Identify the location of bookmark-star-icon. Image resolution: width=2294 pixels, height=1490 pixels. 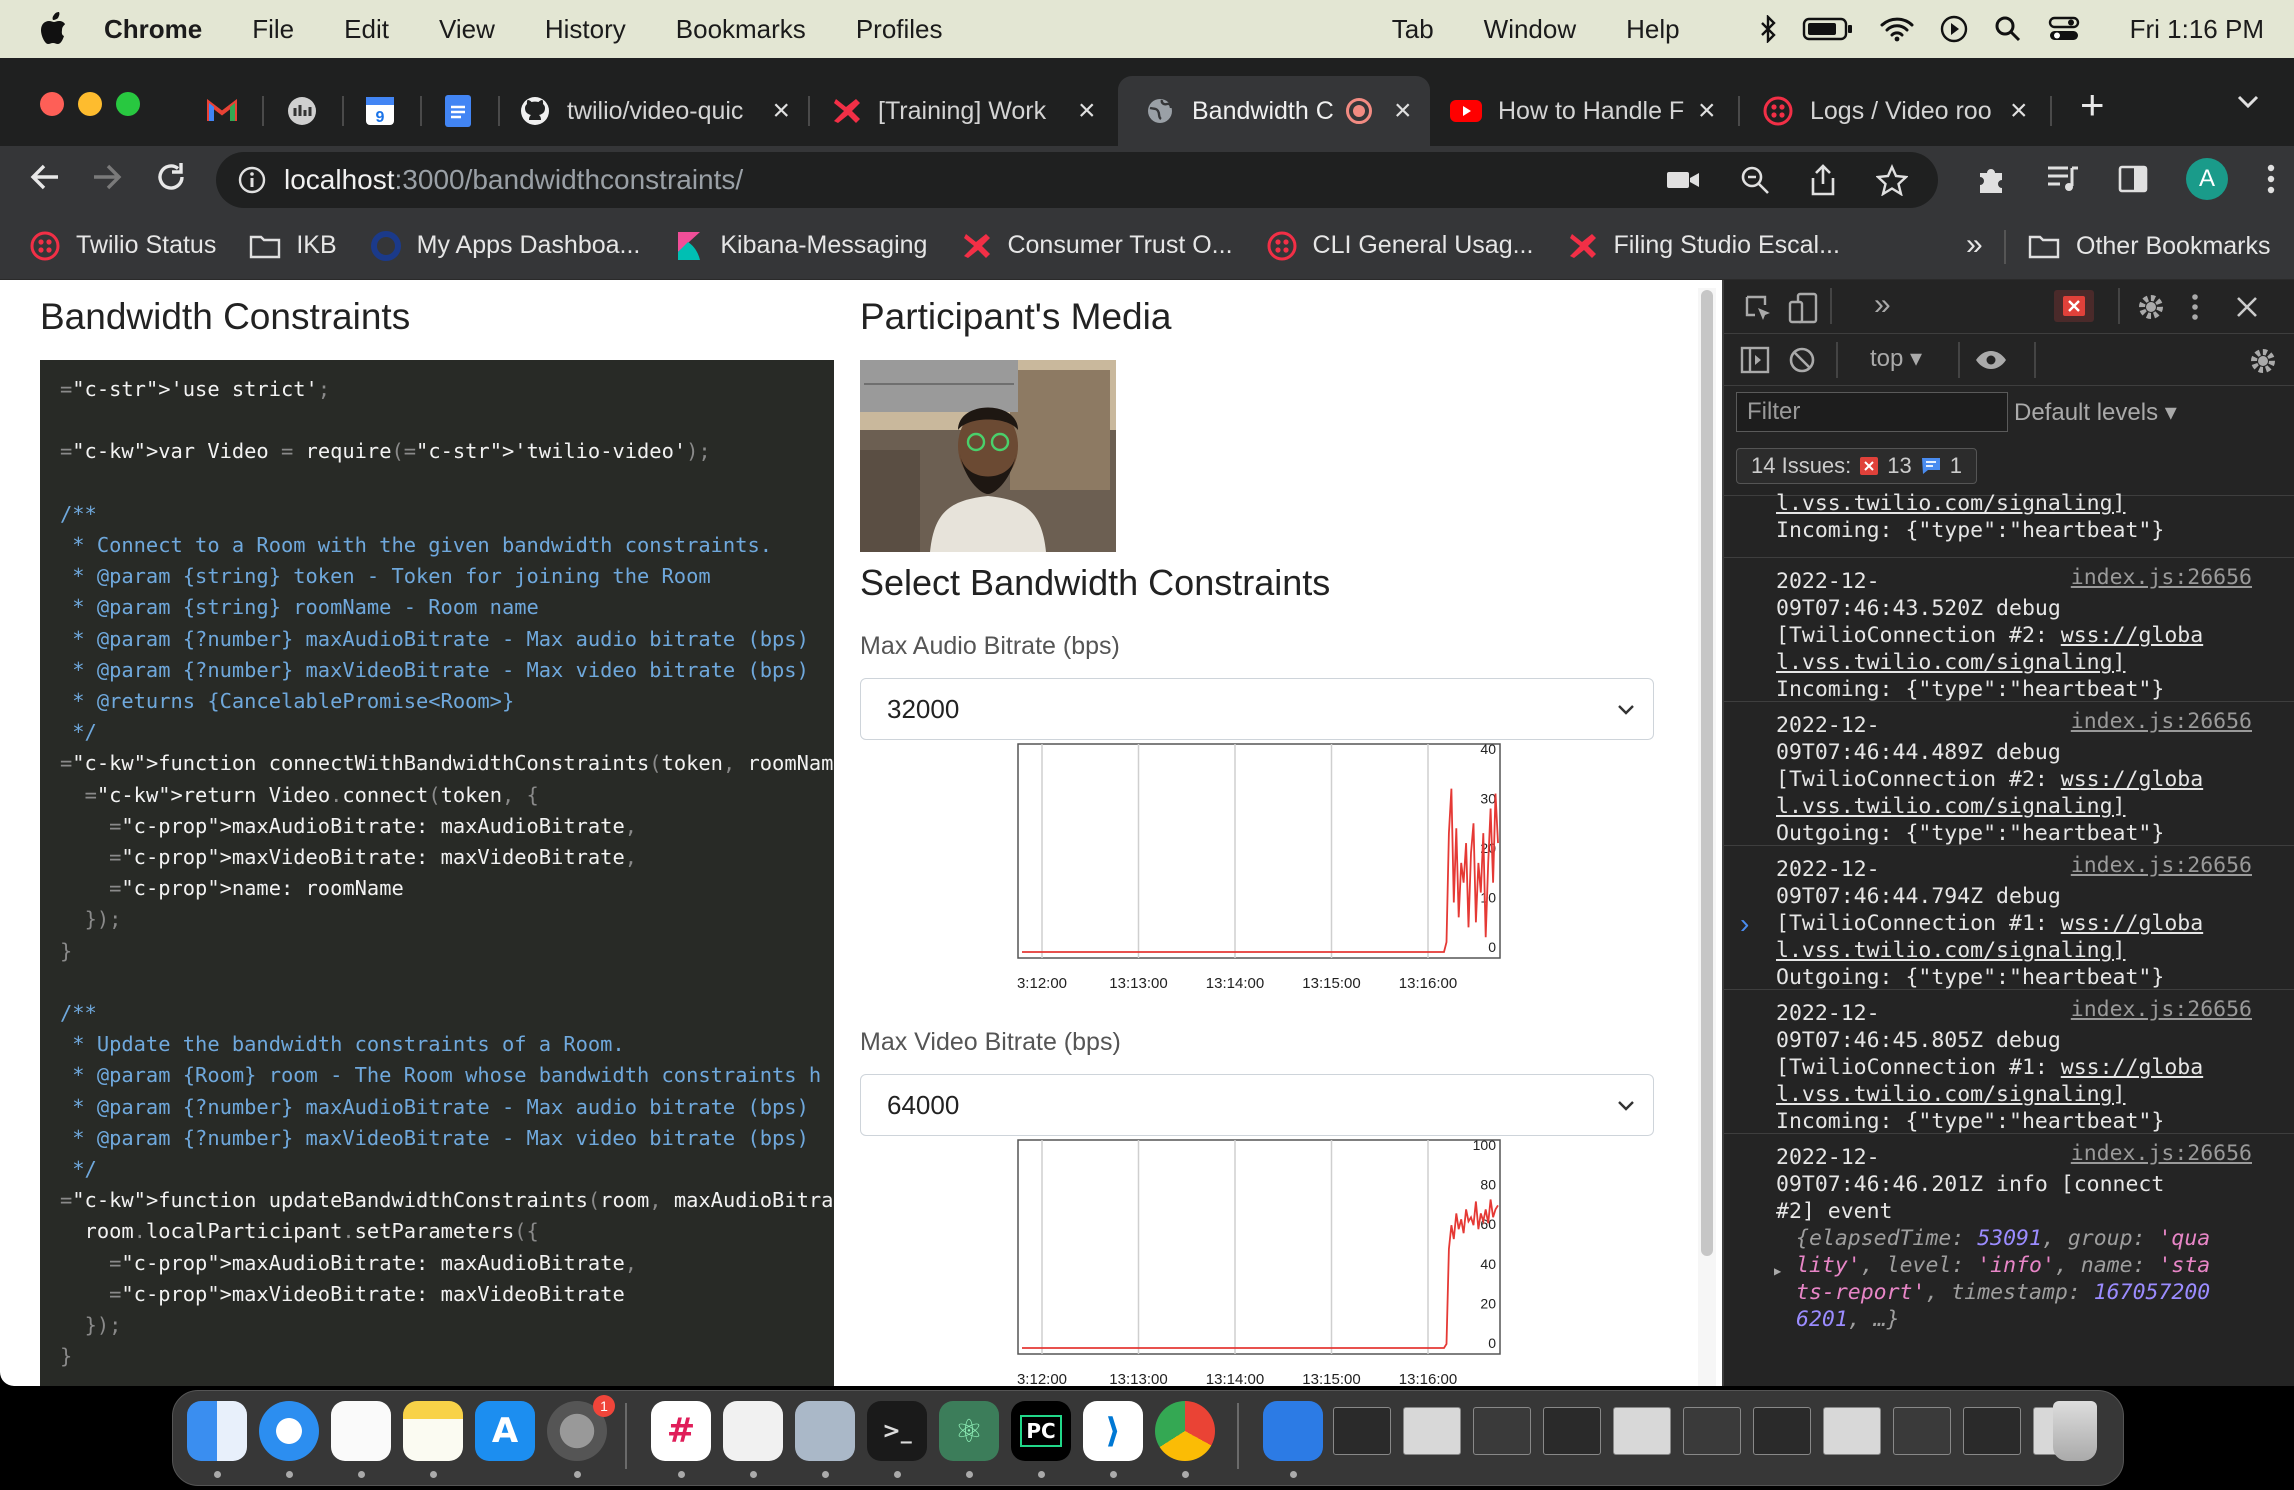
(1892, 180).